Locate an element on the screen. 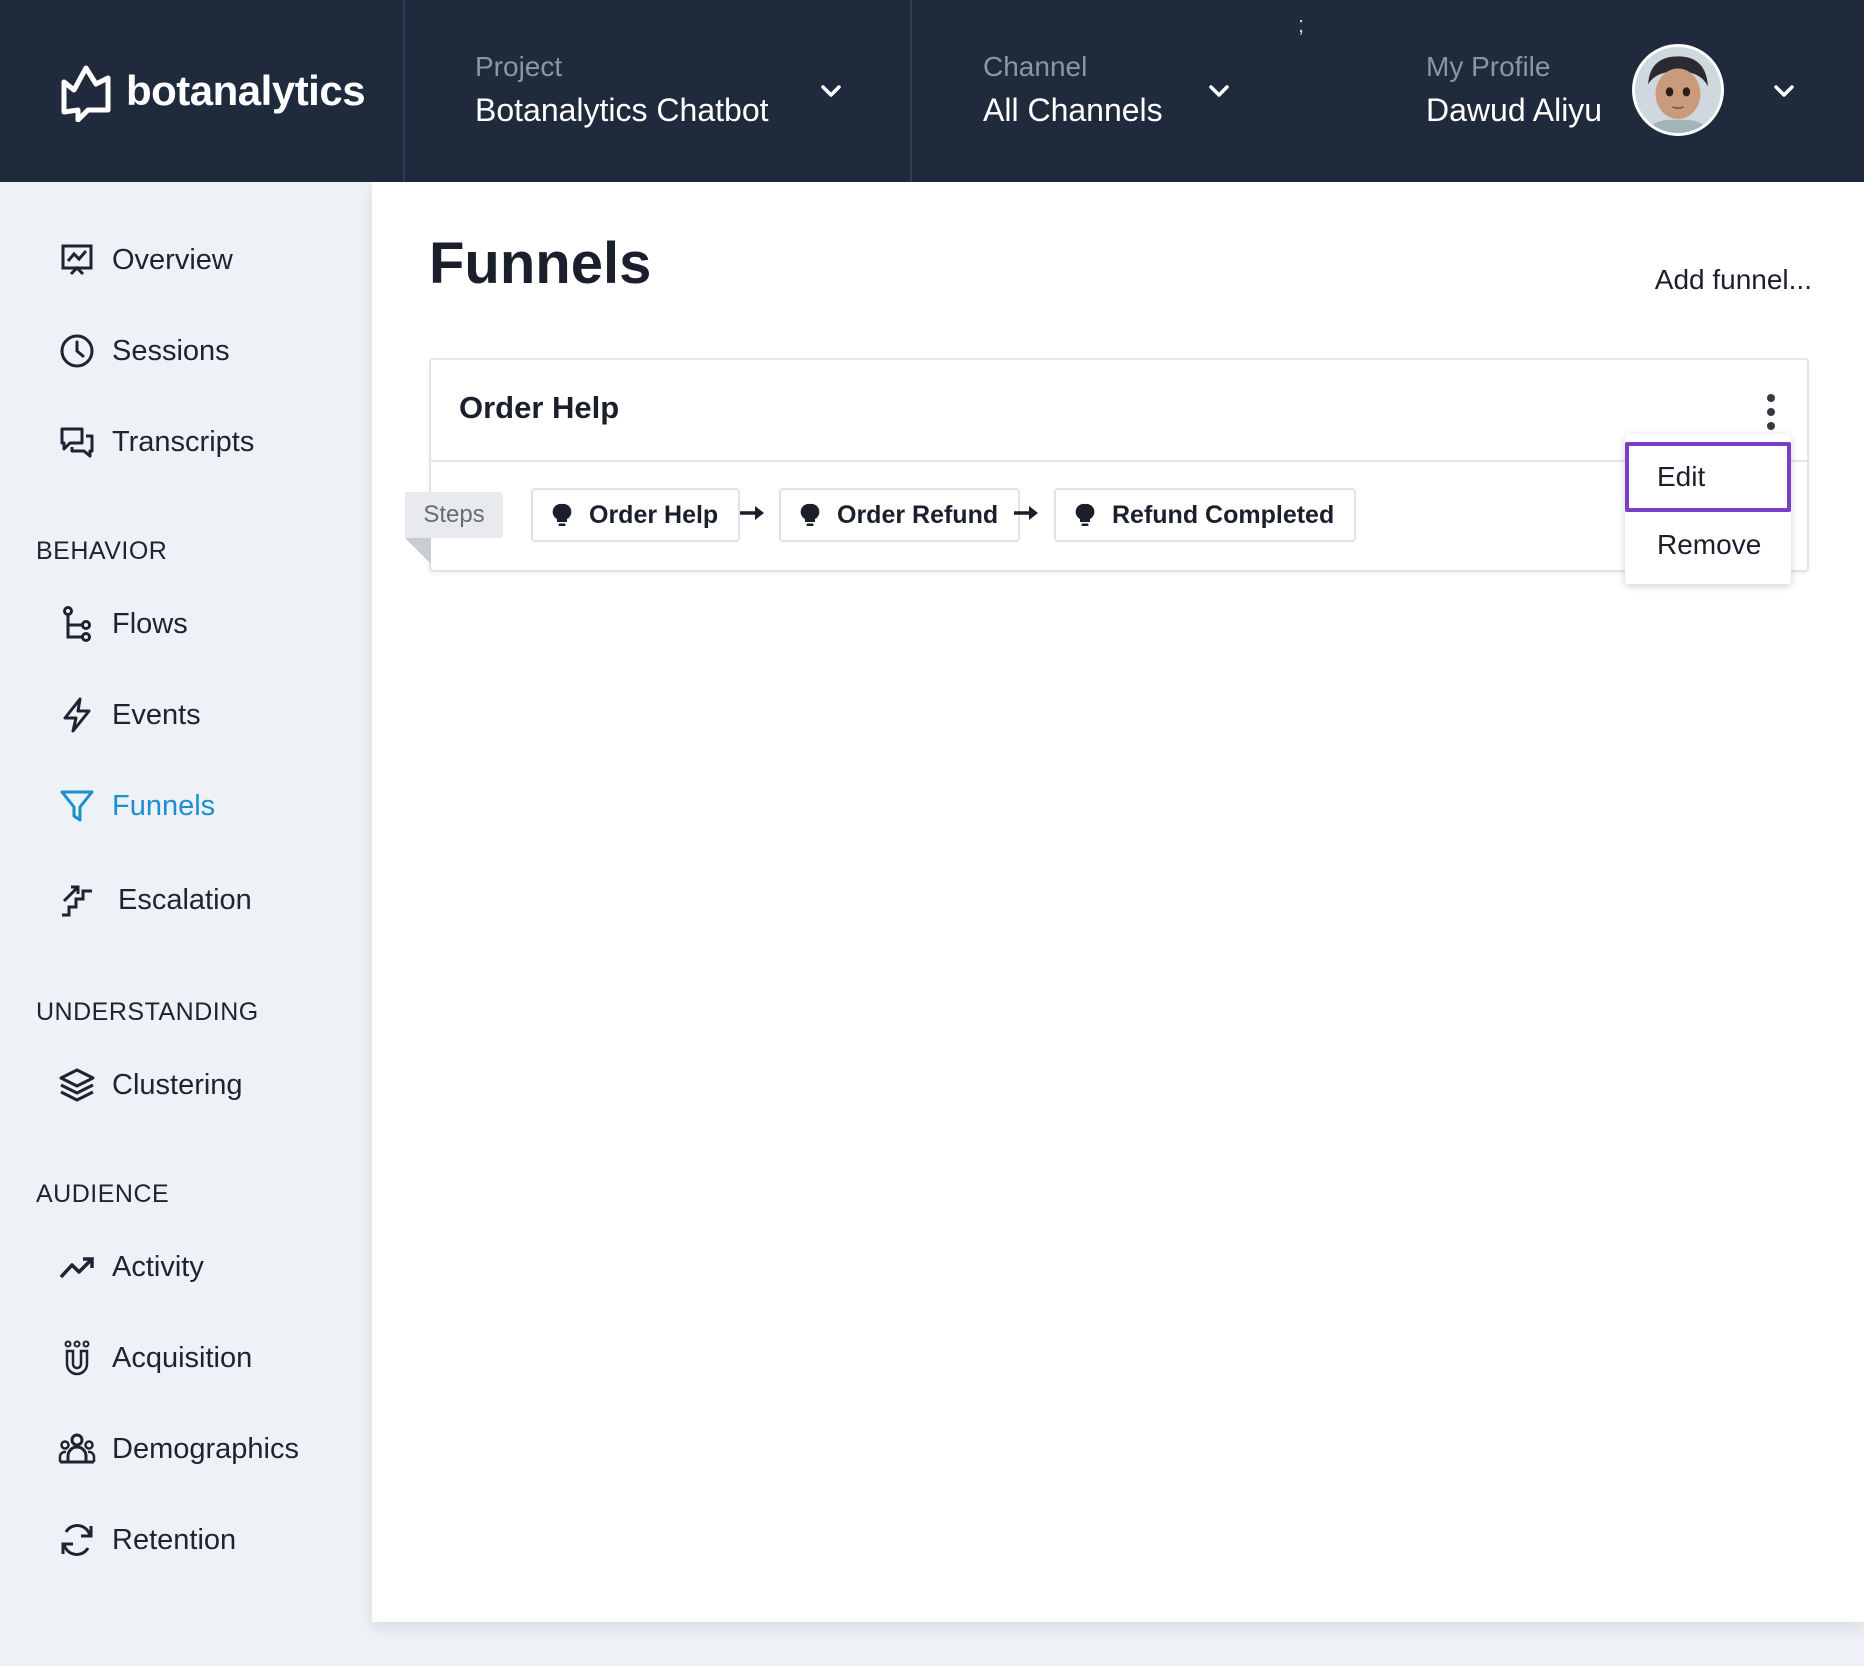 This screenshot has width=1864, height=1666. sidebar-item-escalation: Escalation is located at coordinates (154, 900).